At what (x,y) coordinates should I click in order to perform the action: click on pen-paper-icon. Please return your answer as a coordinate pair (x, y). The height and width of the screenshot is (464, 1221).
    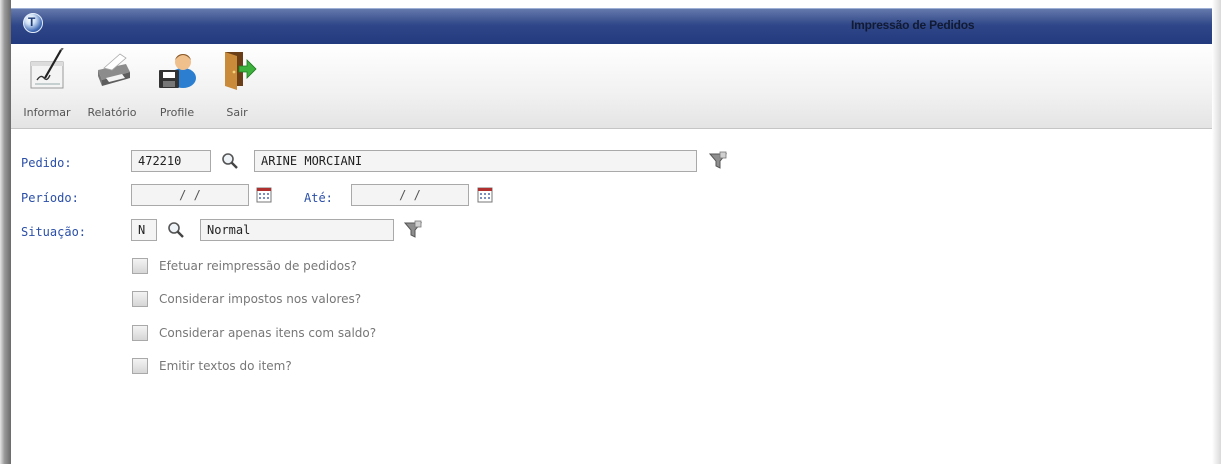
    Looking at the image, I should click on (47, 68).